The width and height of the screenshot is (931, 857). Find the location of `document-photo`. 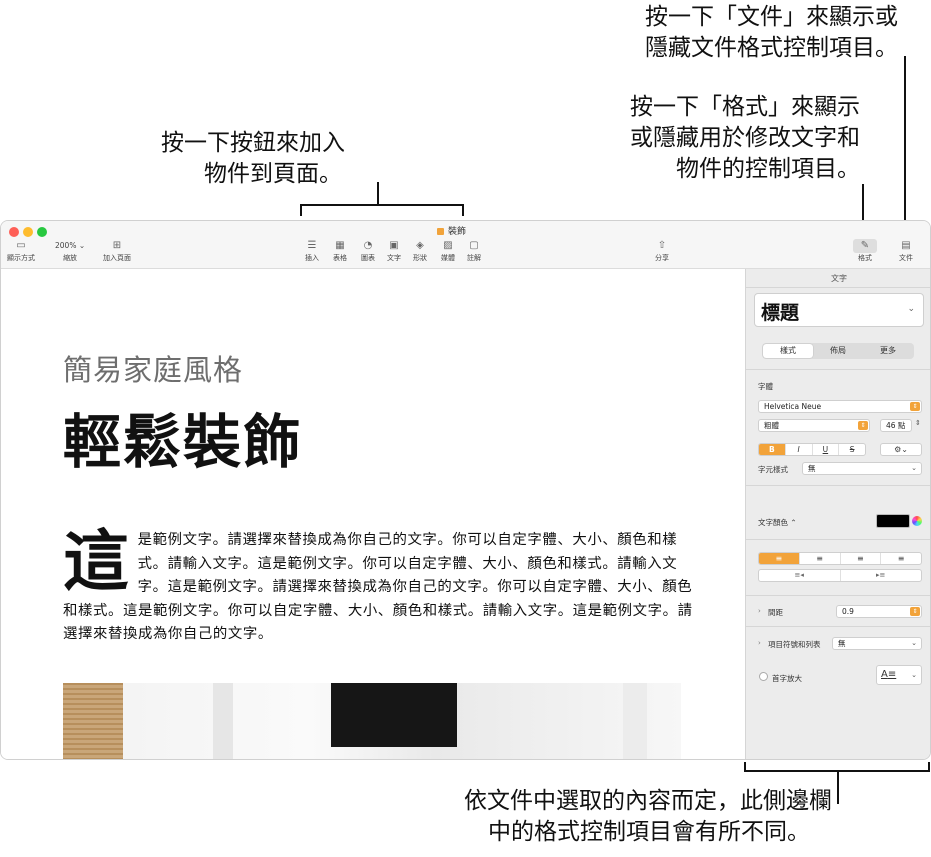

document-photo is located at coordinates (372, 721).